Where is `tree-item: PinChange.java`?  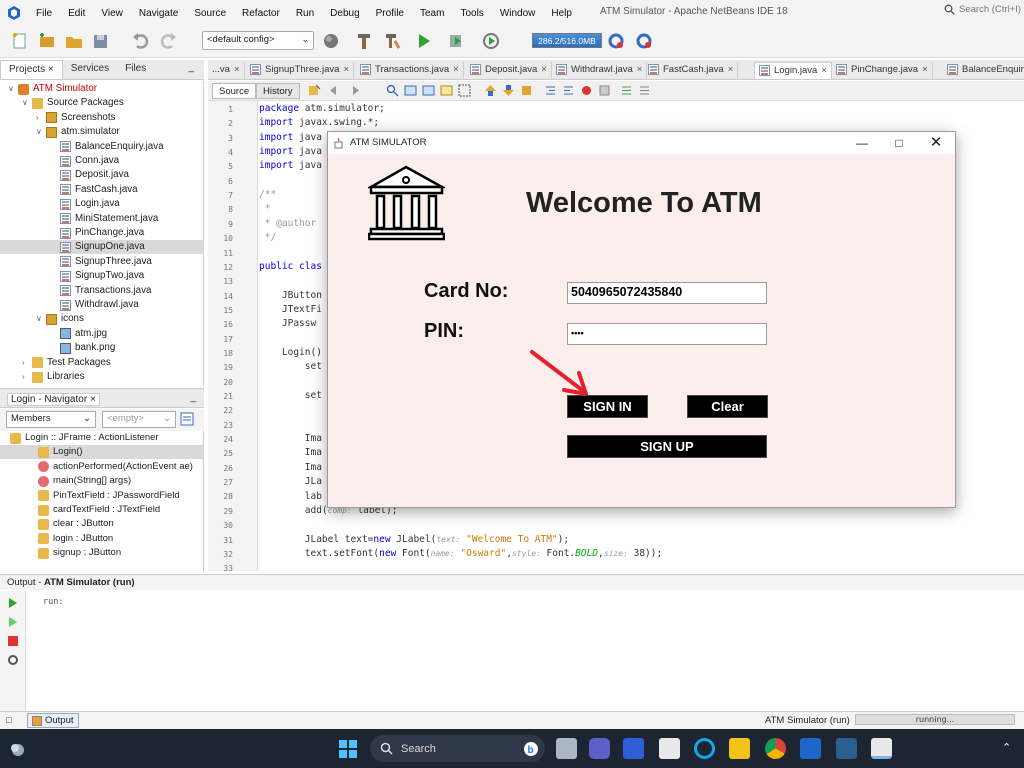 tree-item: PinChange.java is located at coordinates (72, 233).